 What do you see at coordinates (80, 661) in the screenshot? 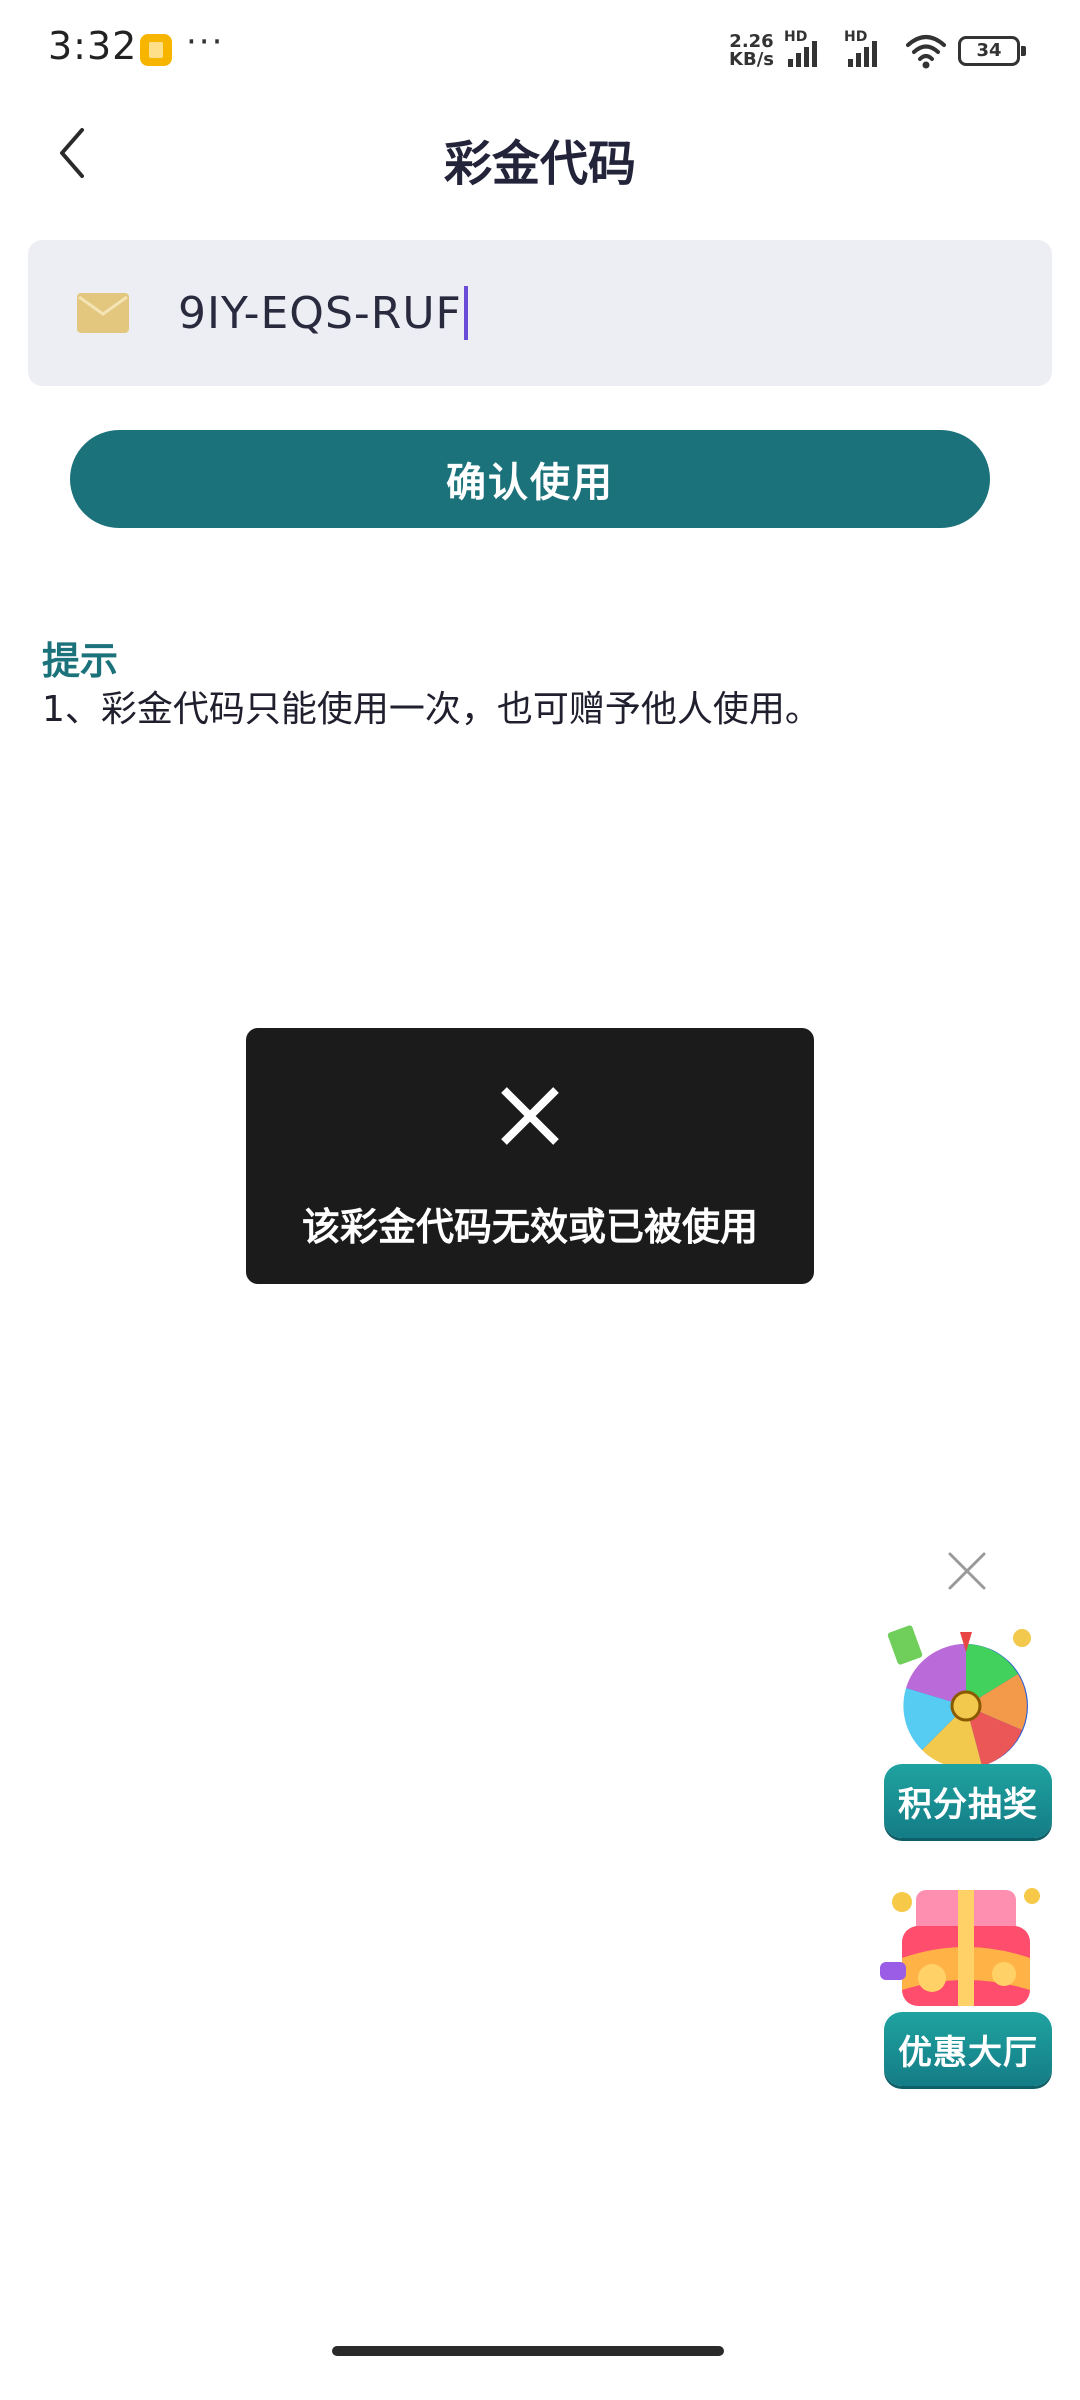
I see `tips-title: 提示` at bounding box center [80, 661].